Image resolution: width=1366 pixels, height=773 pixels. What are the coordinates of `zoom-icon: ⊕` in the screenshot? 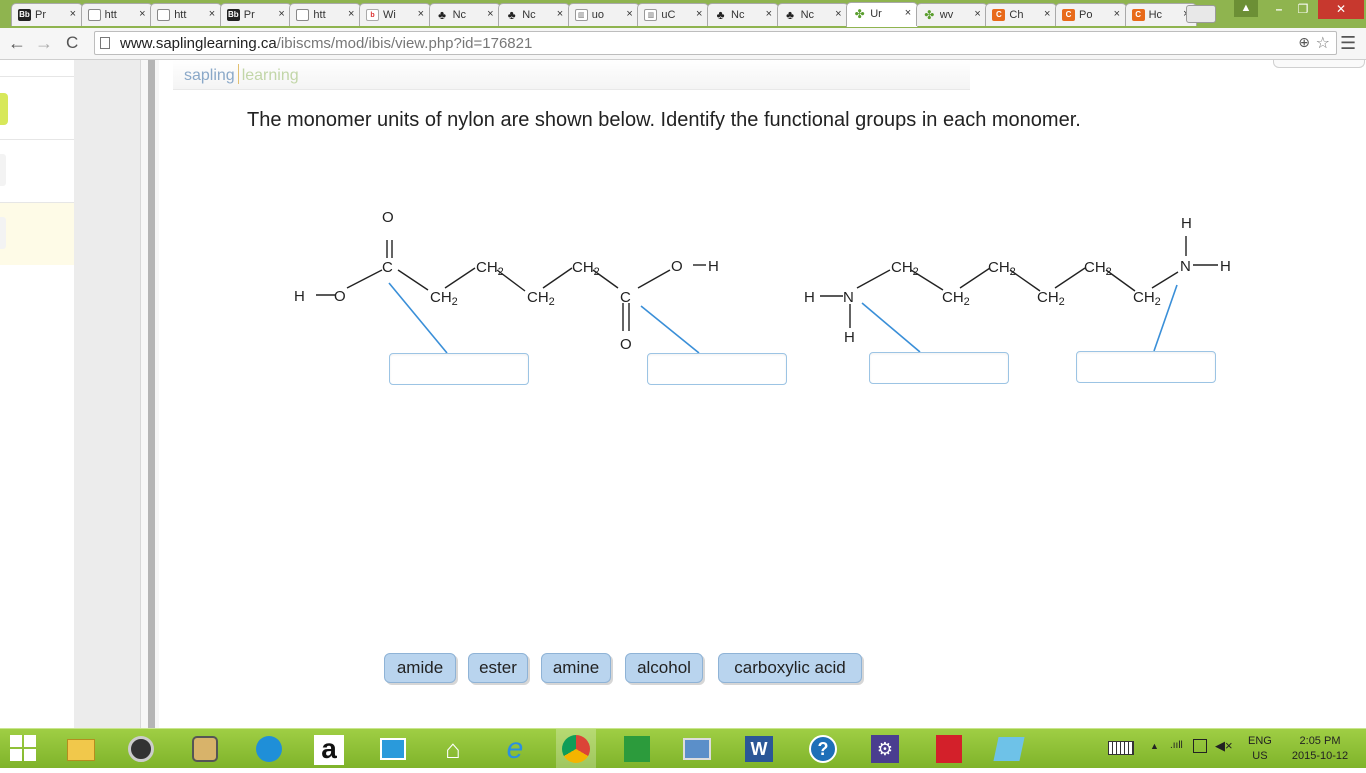 It's located at (1304, 42).